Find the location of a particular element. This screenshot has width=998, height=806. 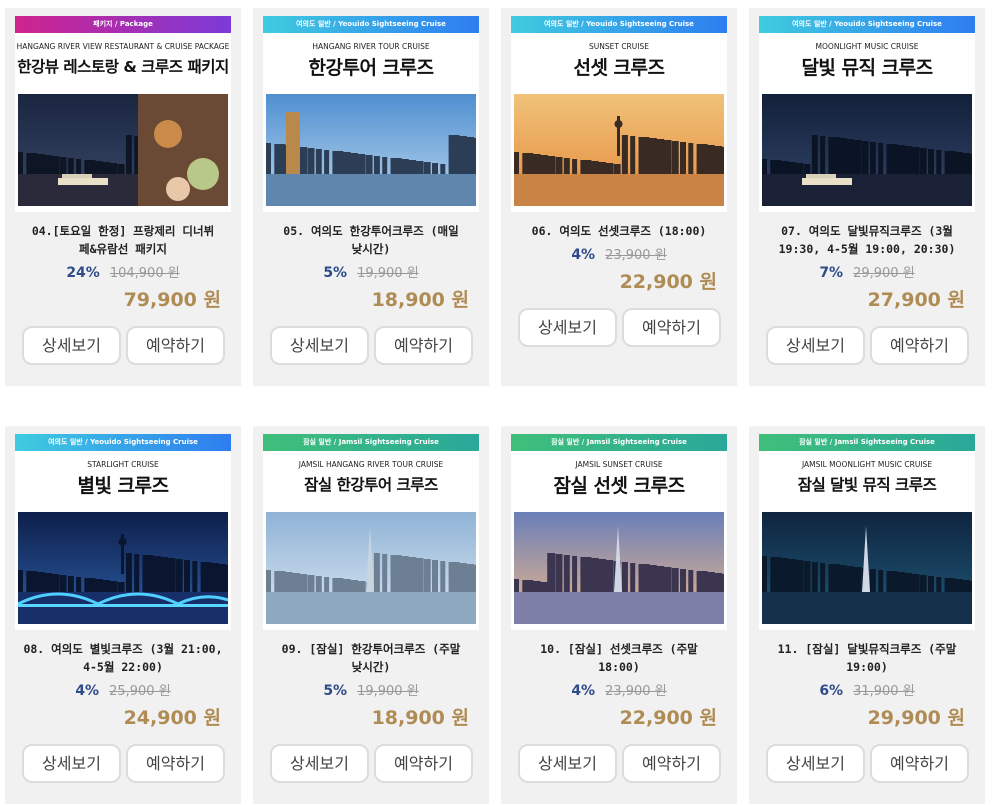

english-subtitle: STARLIGHT CRUISE is located at coordinates (123, 464).